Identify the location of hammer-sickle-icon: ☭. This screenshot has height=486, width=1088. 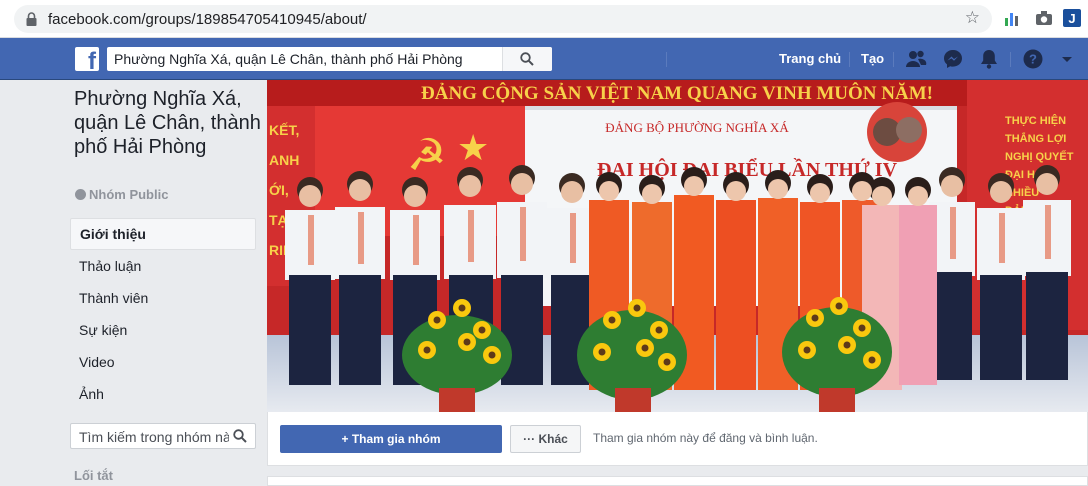
(426, 155).